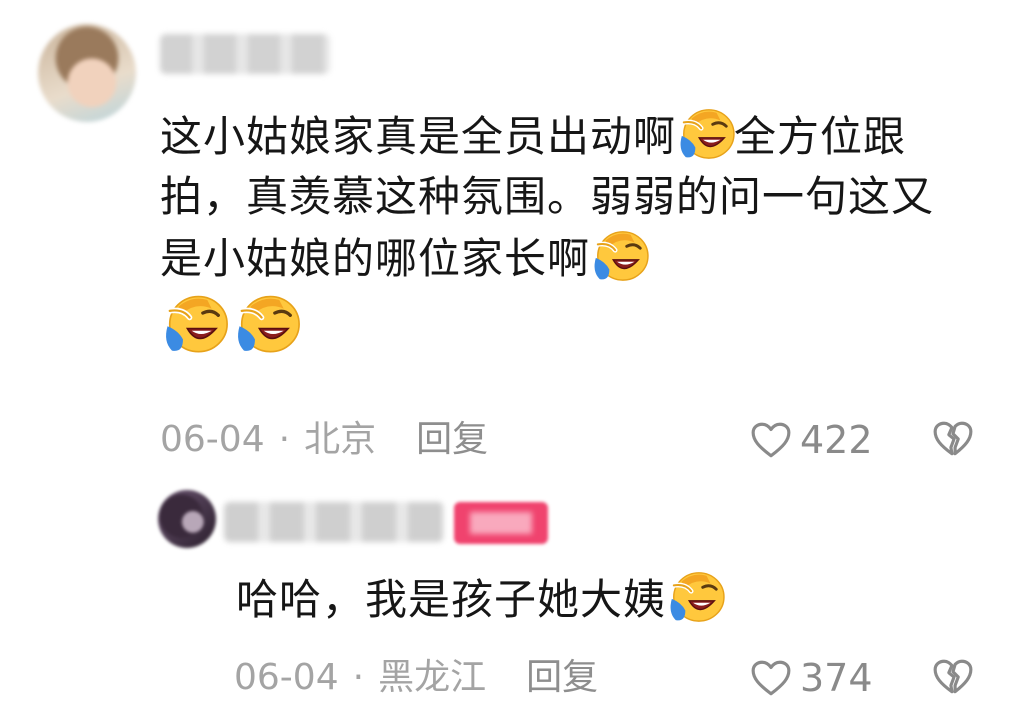  I want to click on author-badge-label-blurred, so click(501, 523).